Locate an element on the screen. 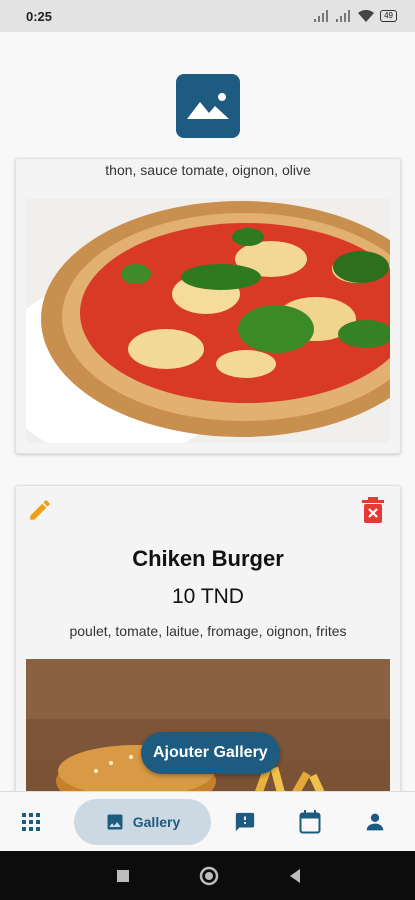 The image size is (415, 900). nav-item-calendar is located at coordinates (310, 822).